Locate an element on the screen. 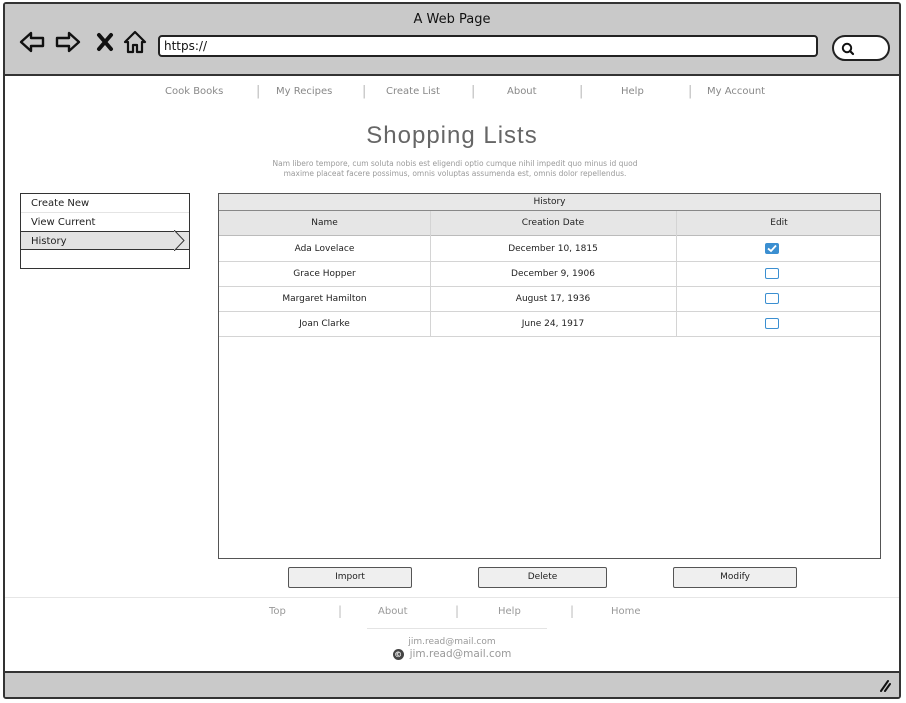  footer-email: jim.read@mail.com is located at coordinates (452, 642).